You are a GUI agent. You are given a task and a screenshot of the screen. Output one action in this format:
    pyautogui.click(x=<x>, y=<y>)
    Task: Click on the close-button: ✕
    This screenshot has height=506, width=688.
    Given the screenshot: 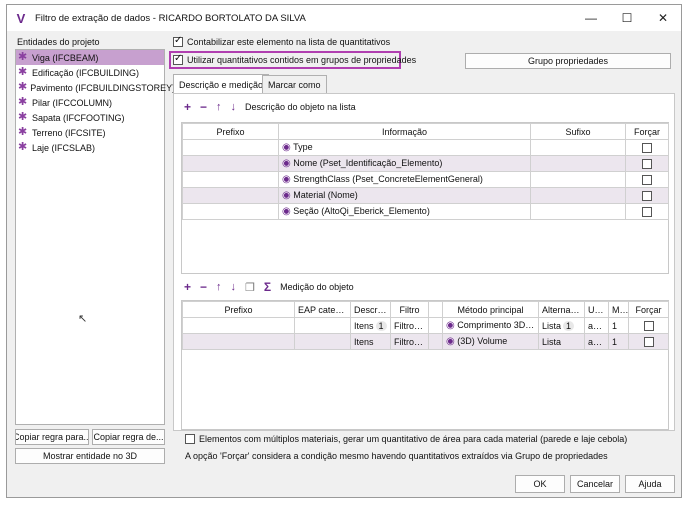 What is the action you would take?
    pyautogui.click(x=663, y=18)
    